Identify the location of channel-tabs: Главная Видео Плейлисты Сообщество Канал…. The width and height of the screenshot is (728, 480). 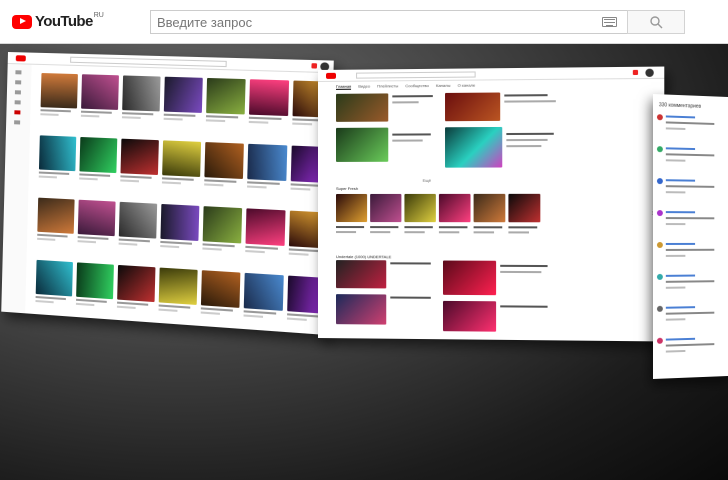
(405, 86).